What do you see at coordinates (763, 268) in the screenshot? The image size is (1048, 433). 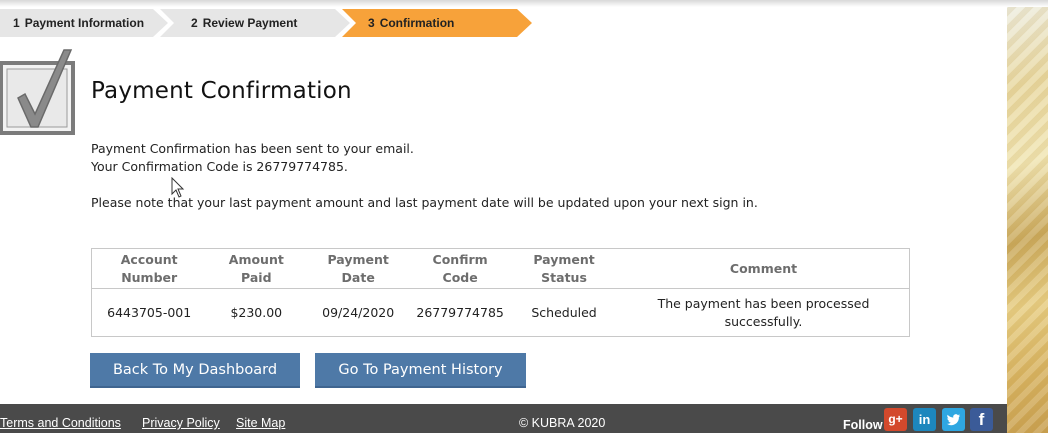 I see `header-comment: Comment` at bounding box center [763, 268].